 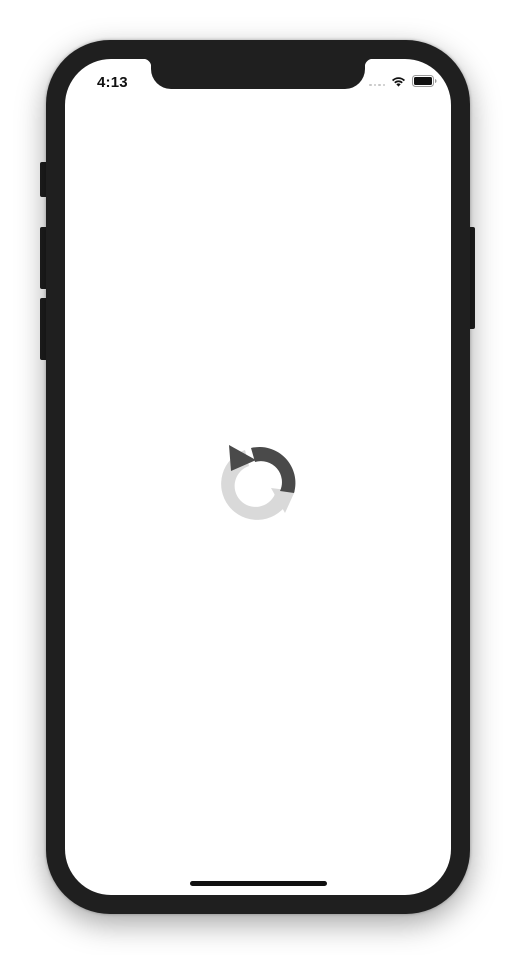 What do you see at coordinates (258, 883) in the screenshot?
I see `home-indicator` at bounding box center [258, 883].